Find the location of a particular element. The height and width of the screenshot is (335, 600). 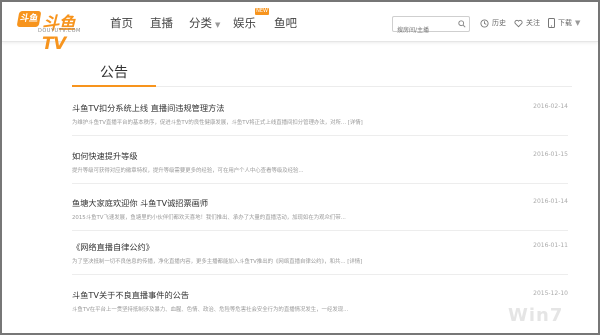

nav-entertainment: 娱乐 NEW is located at coordinates (251, 19).